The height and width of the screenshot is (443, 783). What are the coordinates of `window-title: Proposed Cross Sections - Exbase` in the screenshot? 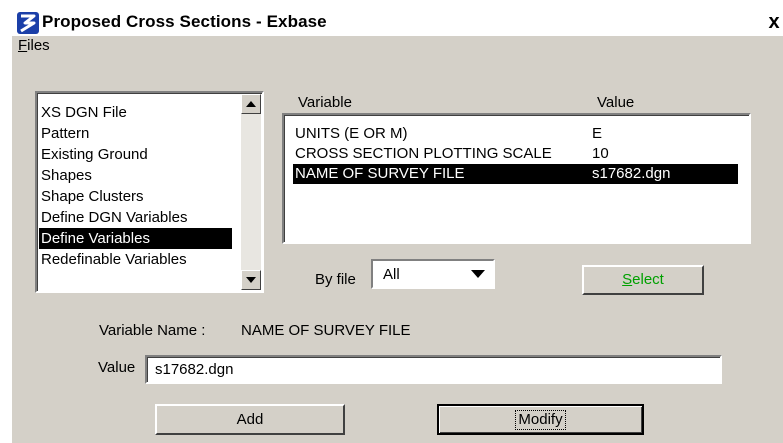 It's located at (184, 21).